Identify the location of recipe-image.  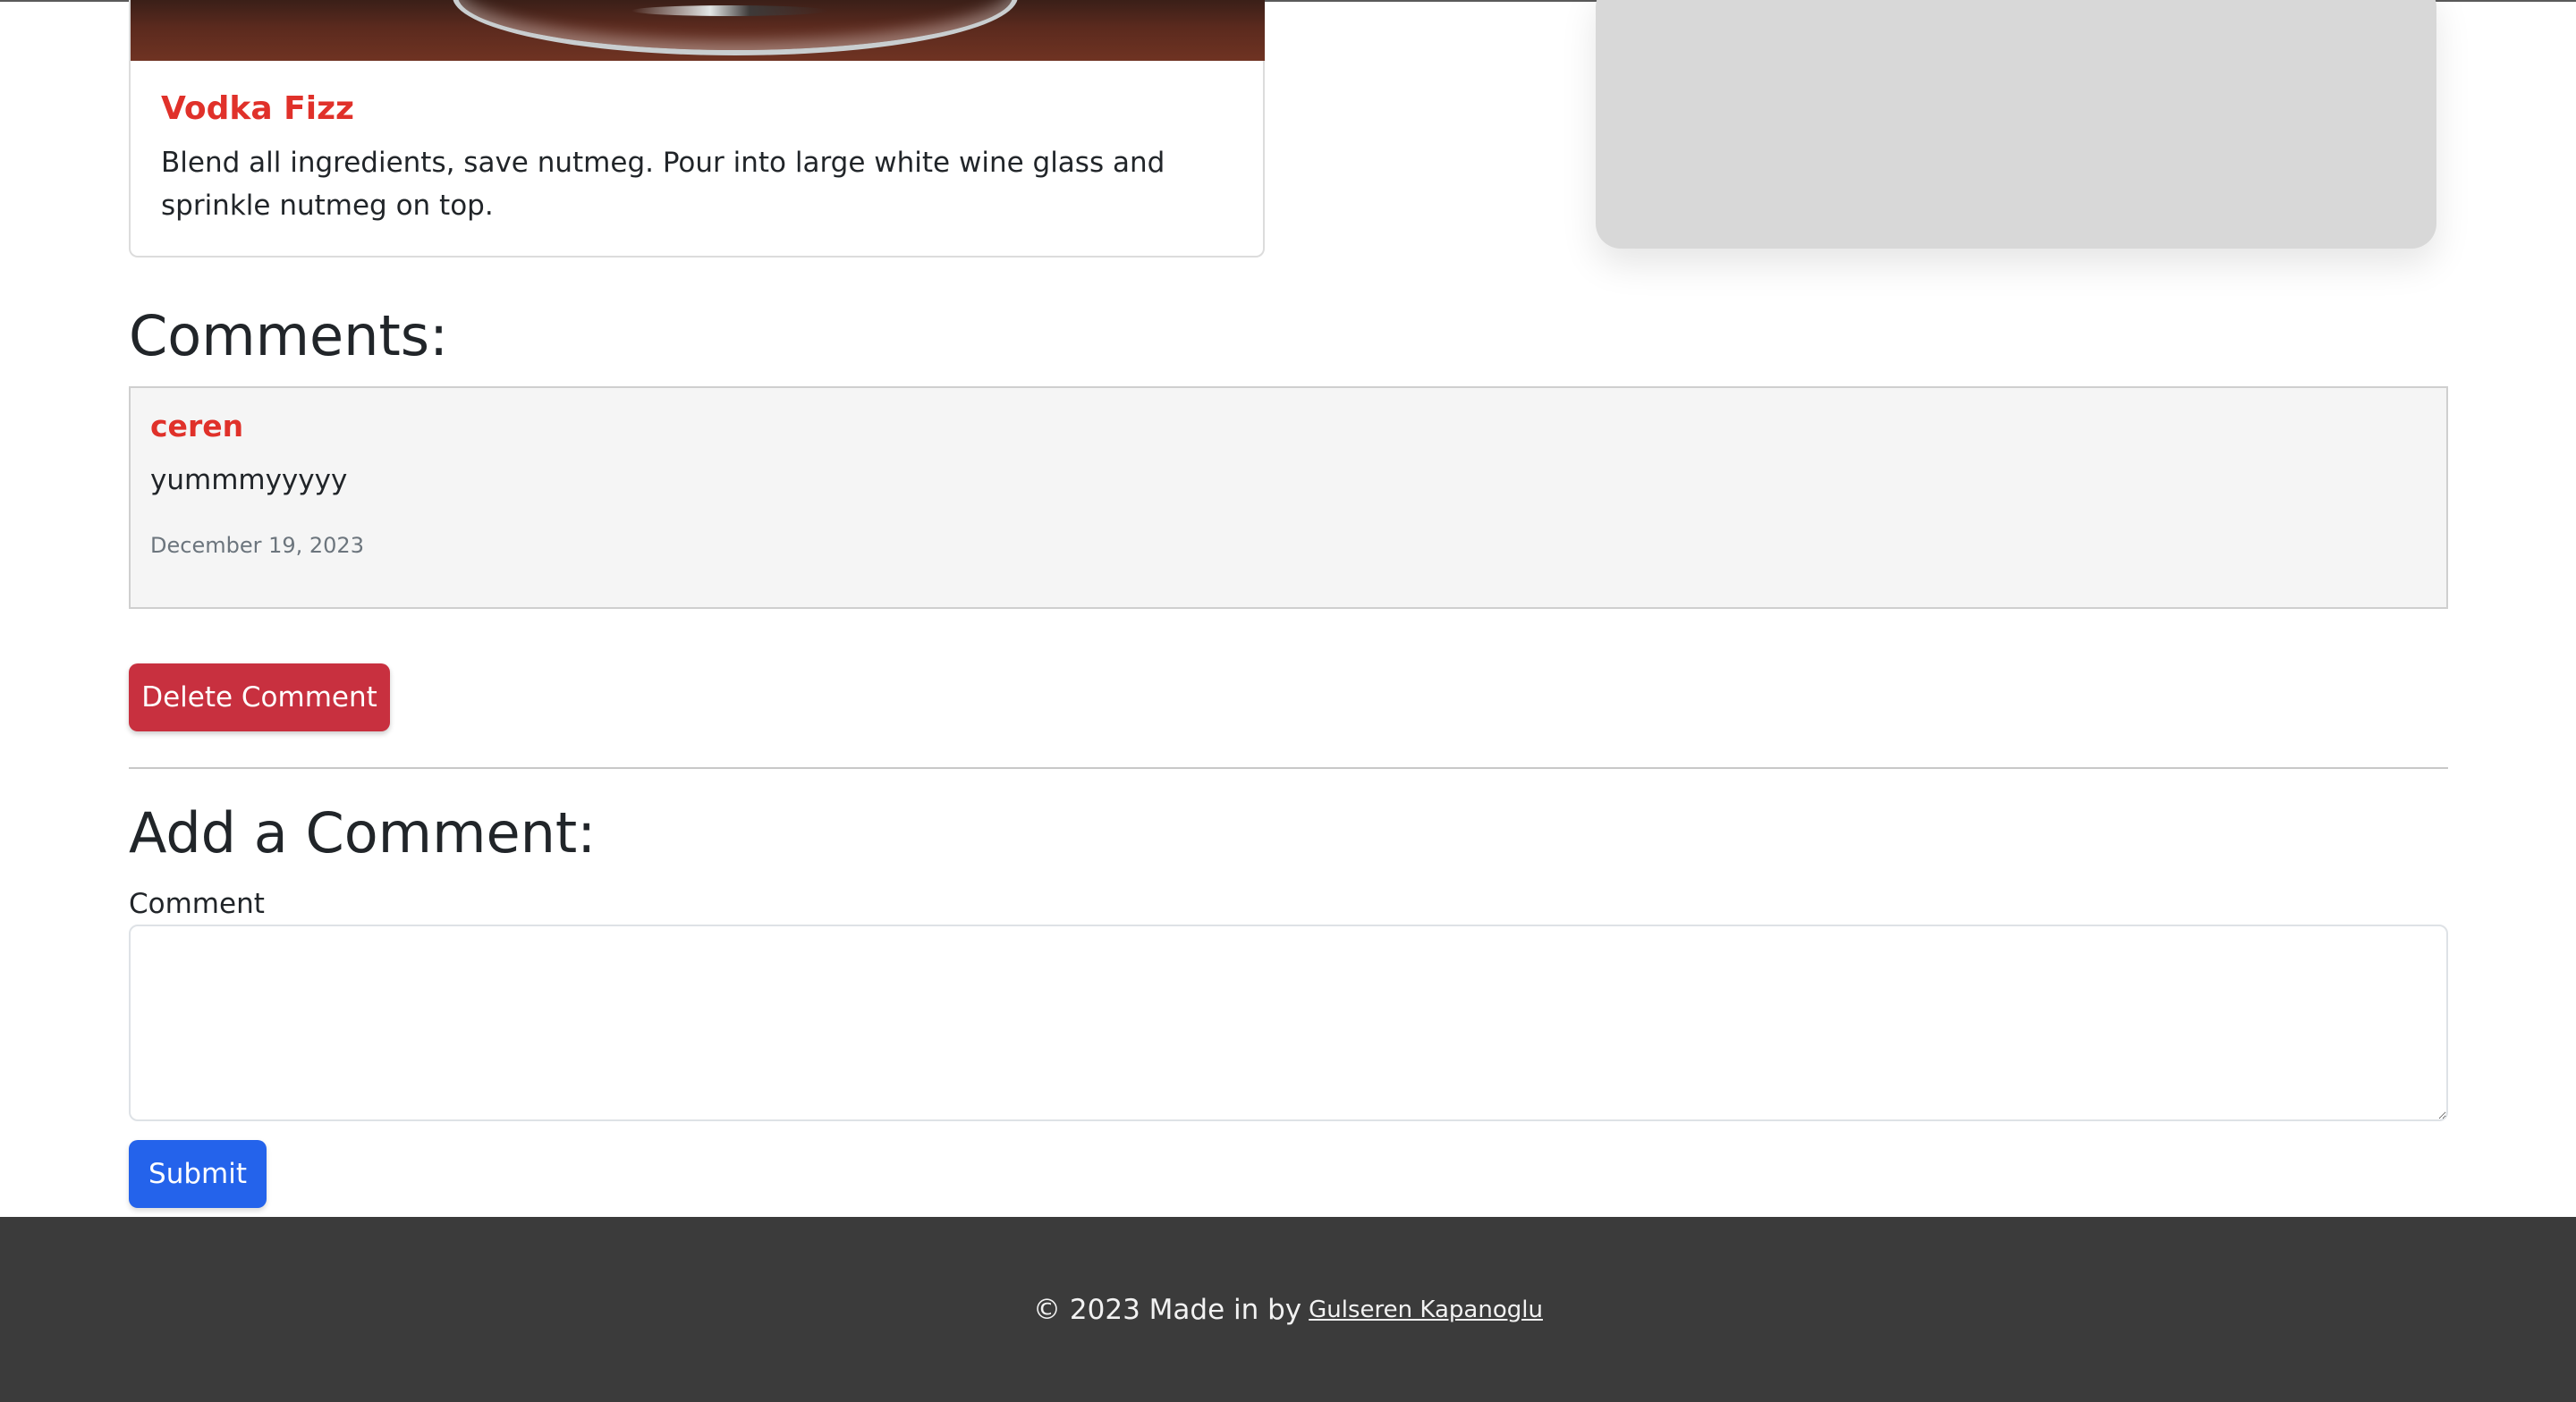
(698, 30).